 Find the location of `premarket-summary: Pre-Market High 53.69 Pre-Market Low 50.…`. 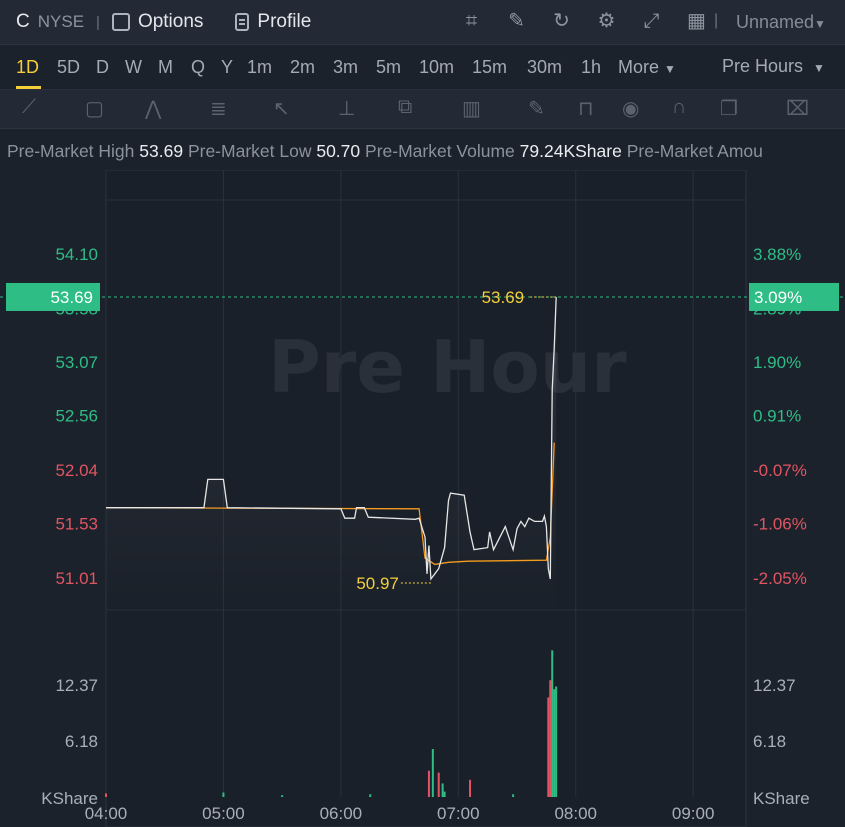

premarket-summary: Pre-Market High 53.69 Pre-Market Low 50.… is located at coordinates (385, 151).